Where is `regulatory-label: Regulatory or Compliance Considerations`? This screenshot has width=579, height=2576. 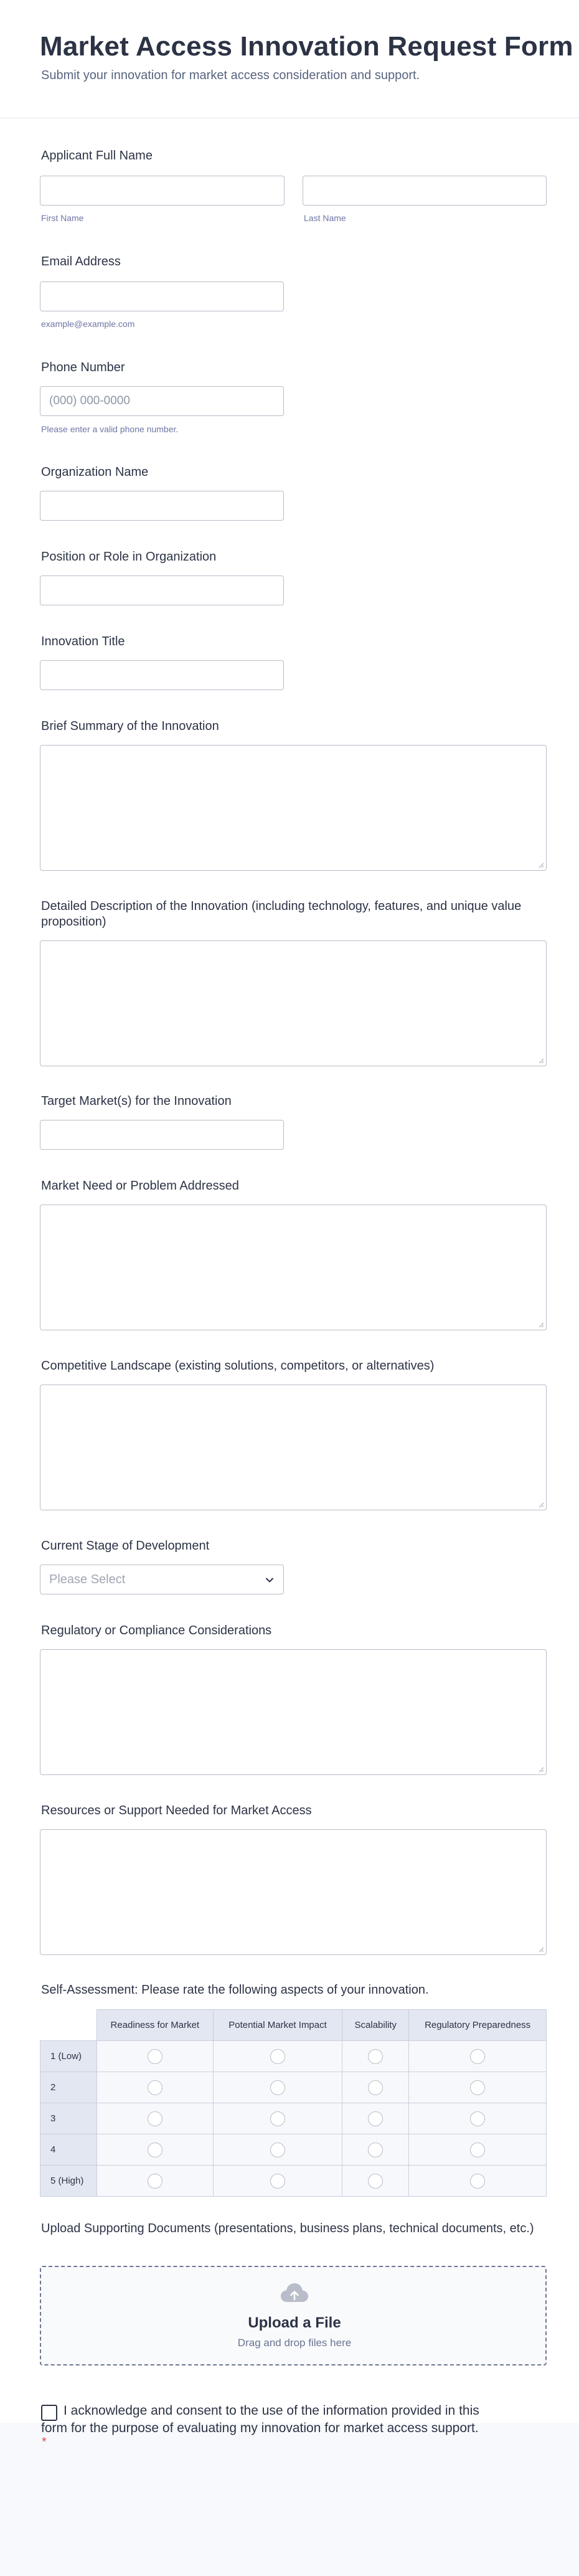
regulatory-label: Regulatory or Compliance Considerations is located at coordinates (156, 1630).